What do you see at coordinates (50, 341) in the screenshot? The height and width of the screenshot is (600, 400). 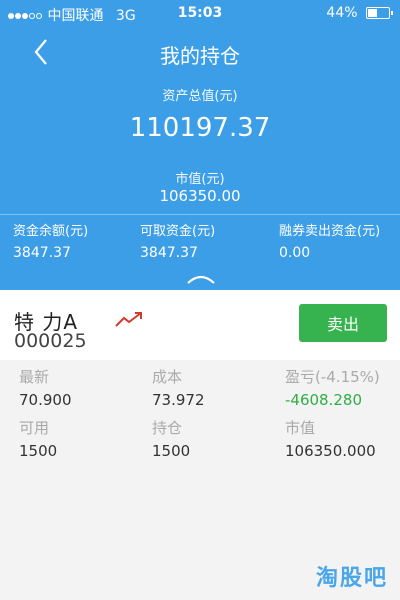 I see `stock-code: 000025` at bounding box center [50, 341].